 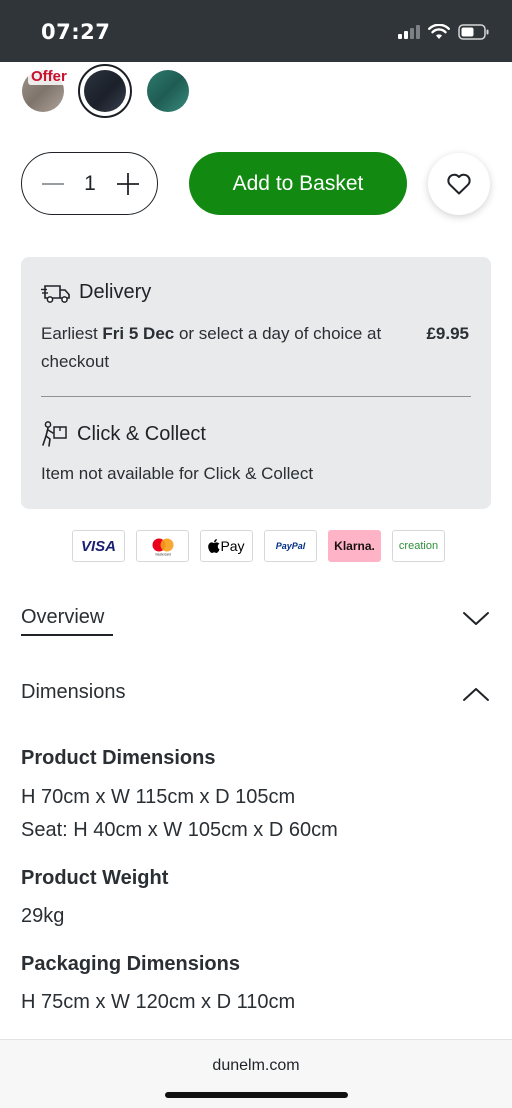 What do you see at coordinates (141, 433) in the screenshot?
I see `click-collect-title: Click & Collect` at bounding box center [141, 433].